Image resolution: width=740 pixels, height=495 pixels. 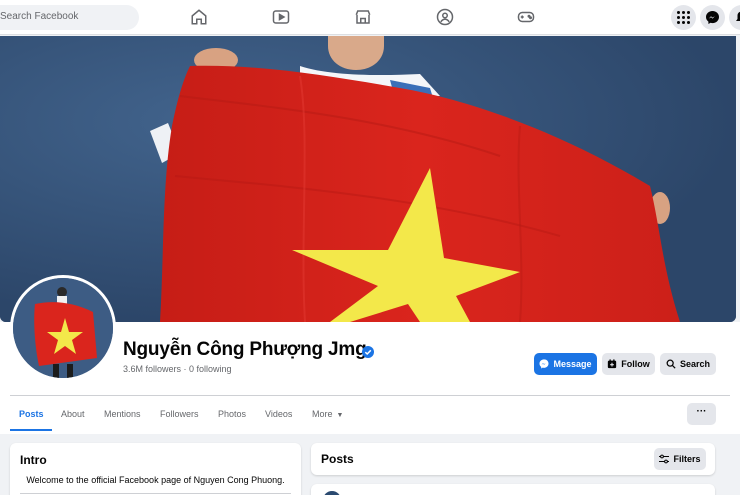 I want to click on message-button-label: Message, so click(x=572, y=364).